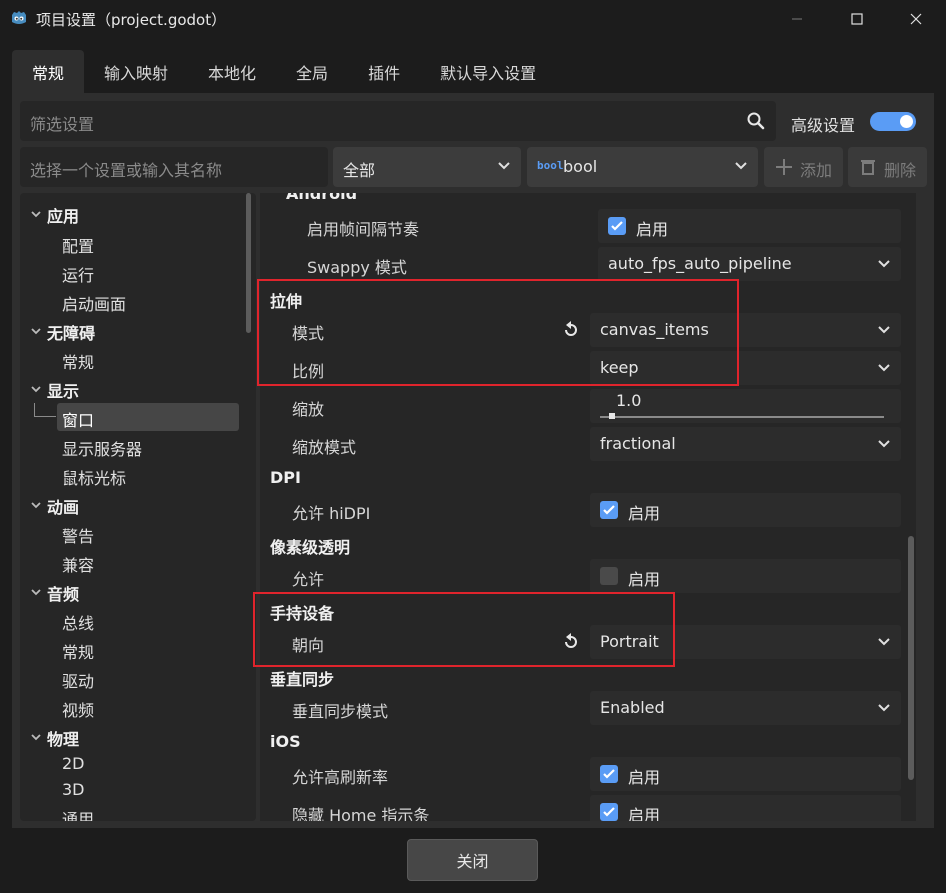  Describe the element at coordinates (130, 392) in the screenshot. I see `tree-section-display: 显示` at that location.